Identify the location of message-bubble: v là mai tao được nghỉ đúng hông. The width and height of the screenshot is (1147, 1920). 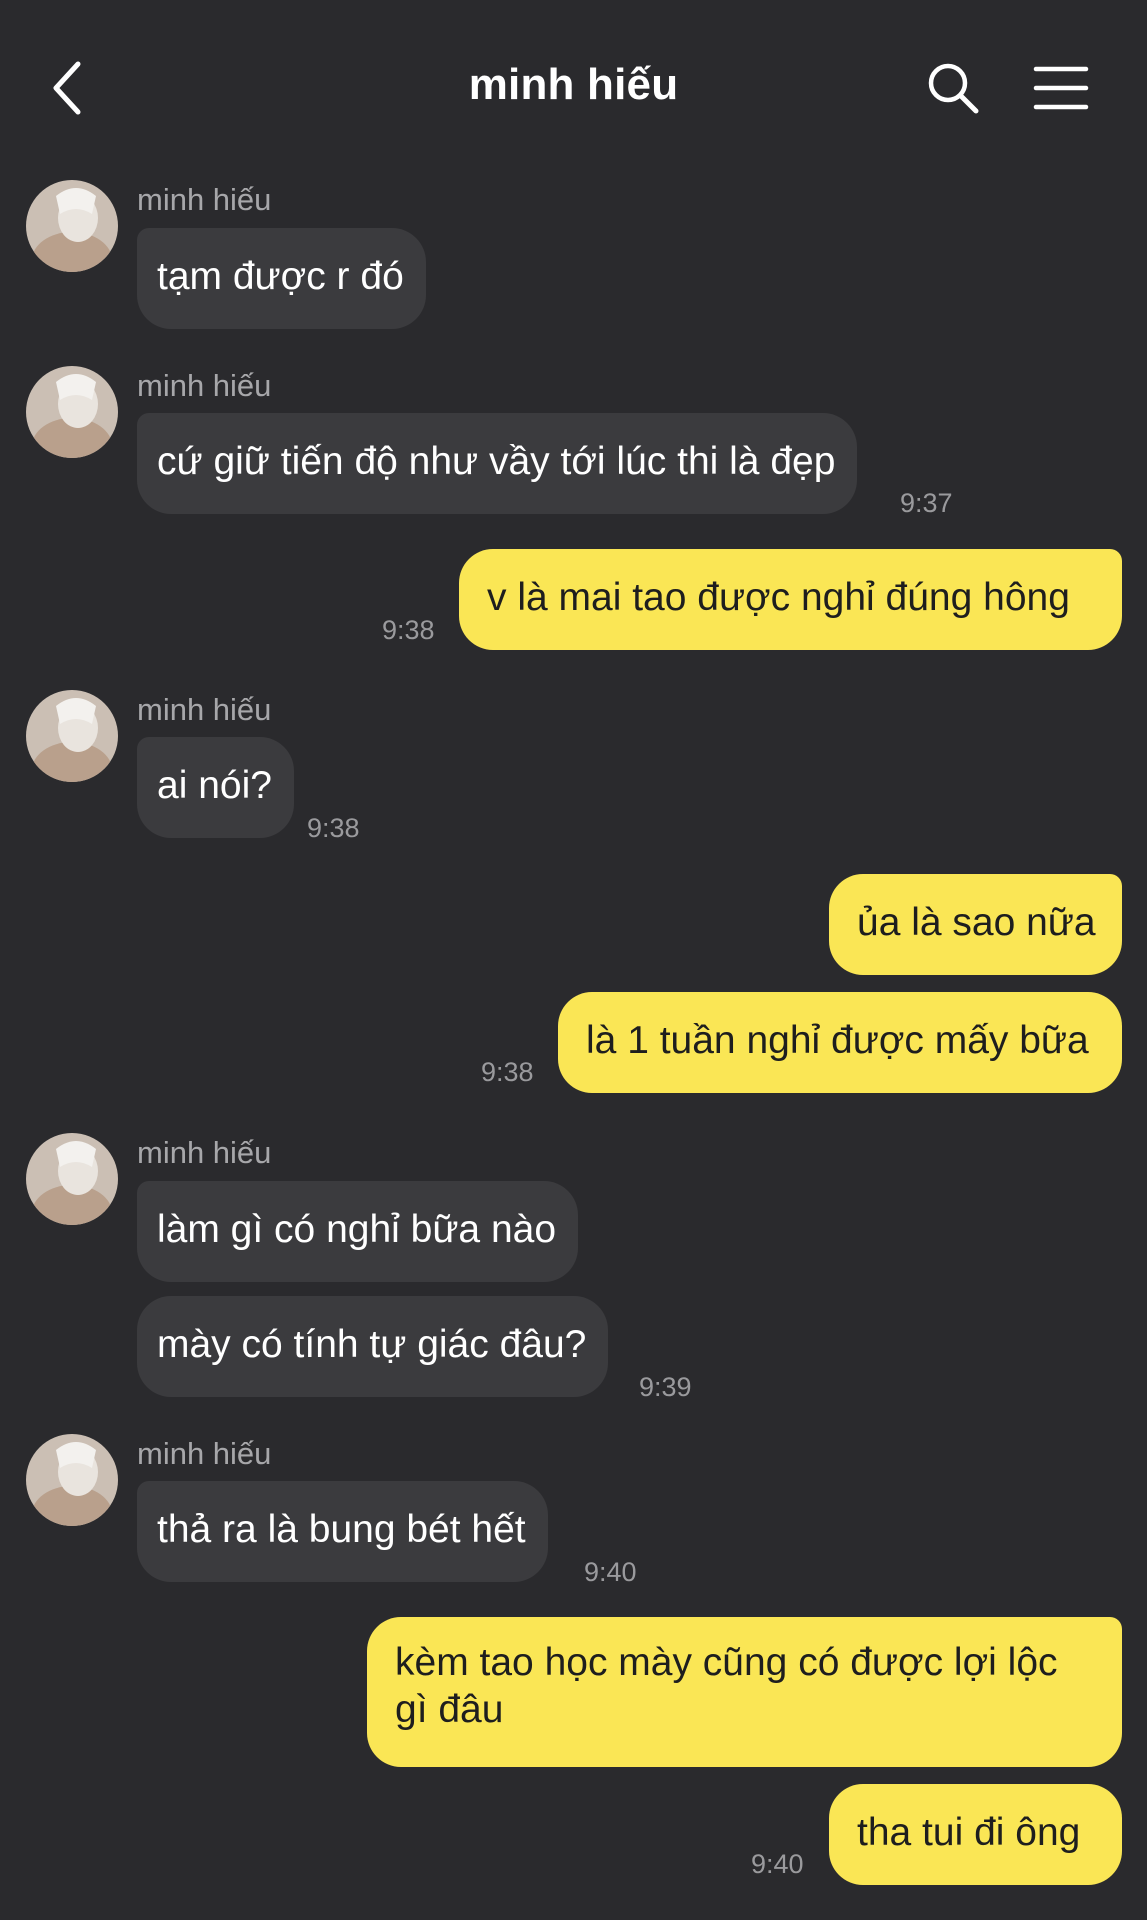
(790, 599).